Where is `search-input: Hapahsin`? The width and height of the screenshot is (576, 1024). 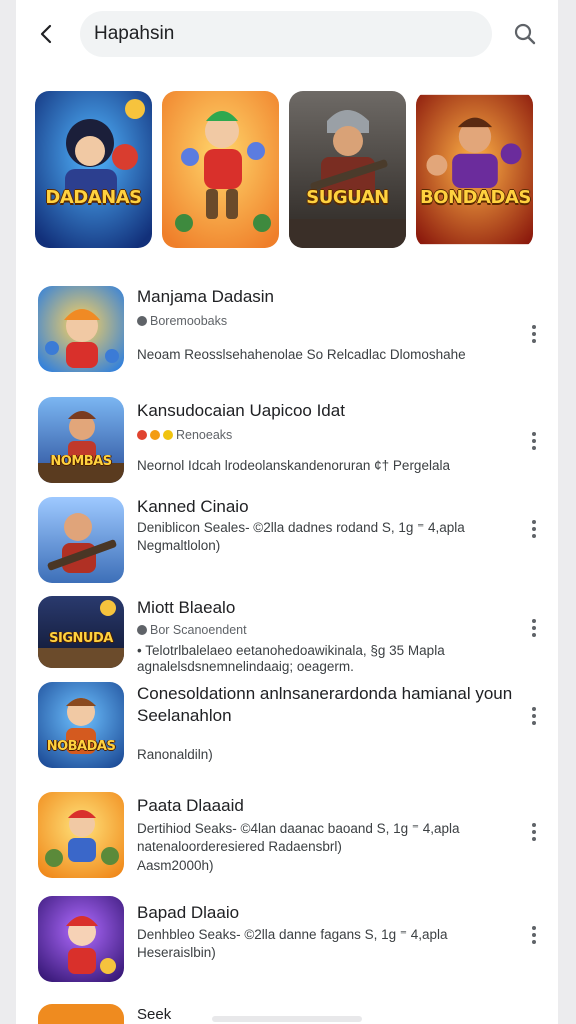
search-input: Hapahsin is located at coordinates (286, 34).